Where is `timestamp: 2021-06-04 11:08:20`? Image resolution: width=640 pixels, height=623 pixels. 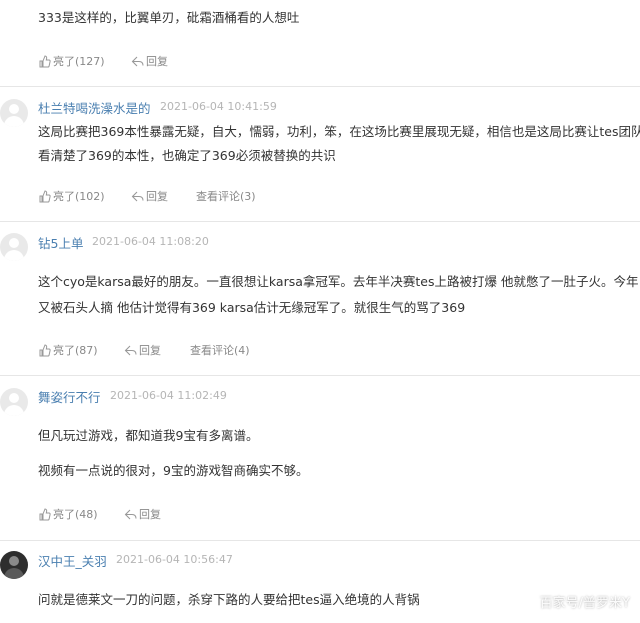 timestamp: 2021-06-04 11:08:20 is located at coordinates (150, 241).